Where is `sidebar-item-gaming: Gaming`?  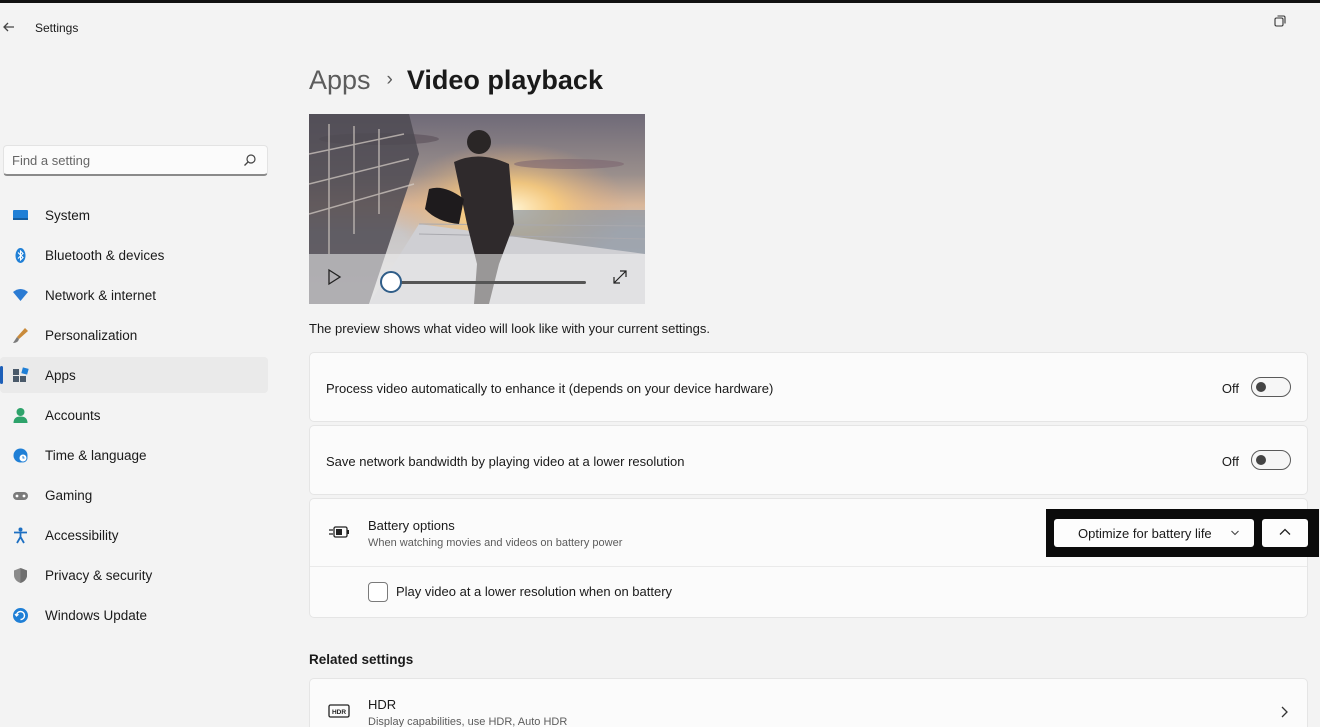
sidebar-item-gaming: Gaming is located at coordinates (134, 495).